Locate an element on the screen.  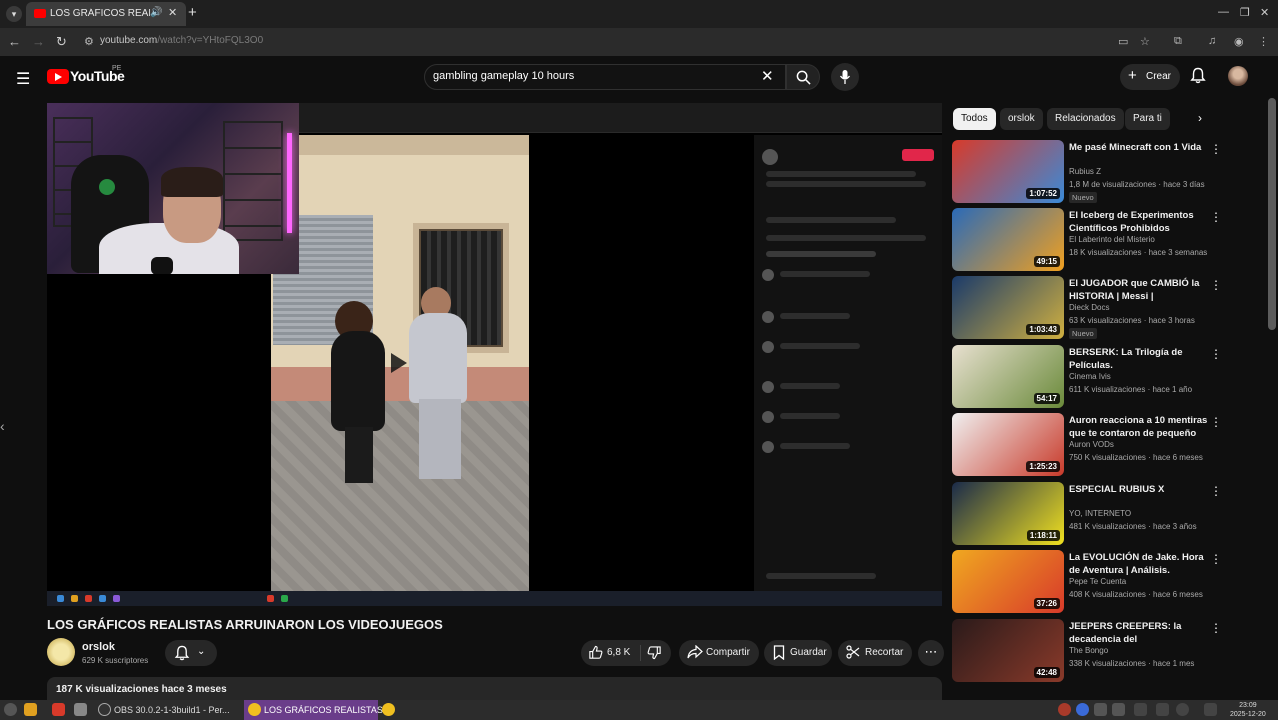
new-tab-icon: + is located at coordinates (192, 12).